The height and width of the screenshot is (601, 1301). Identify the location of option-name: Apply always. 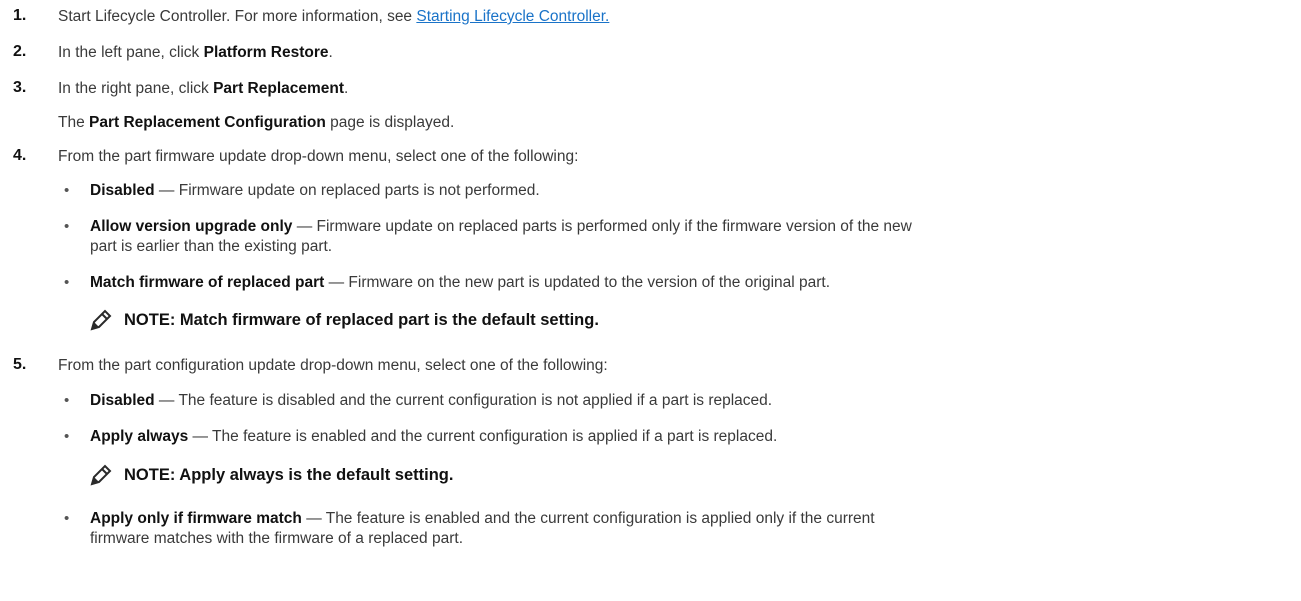
(139, 436).